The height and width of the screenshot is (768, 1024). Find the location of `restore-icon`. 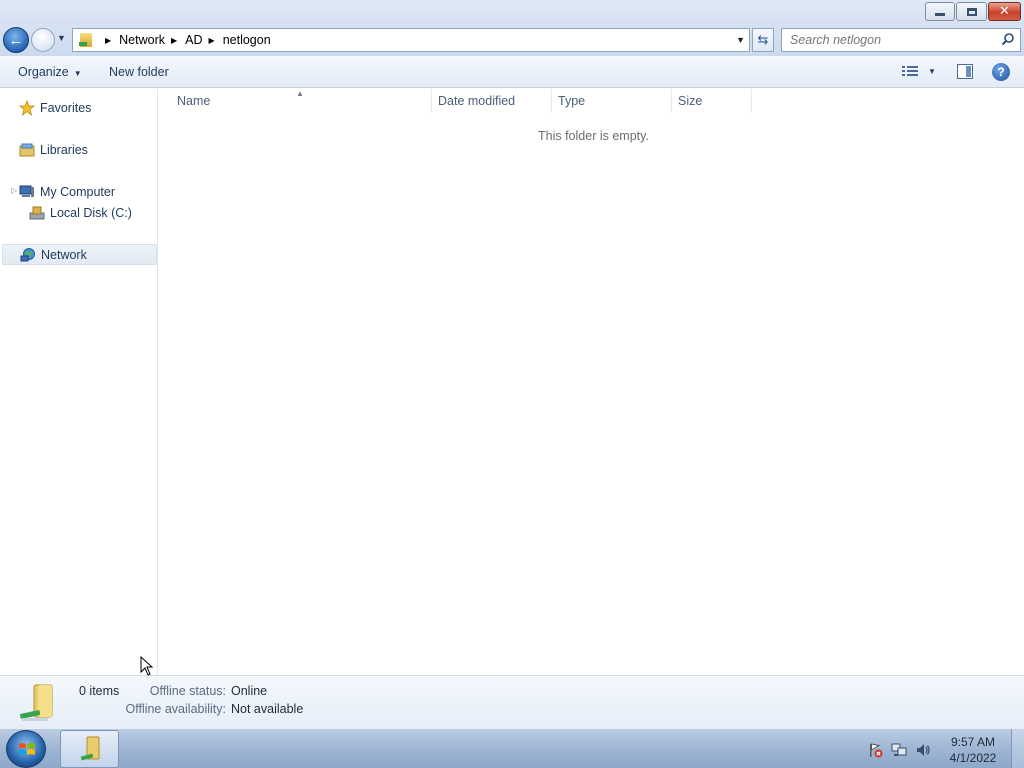

restore-icon is located at coordinates (971, 11).